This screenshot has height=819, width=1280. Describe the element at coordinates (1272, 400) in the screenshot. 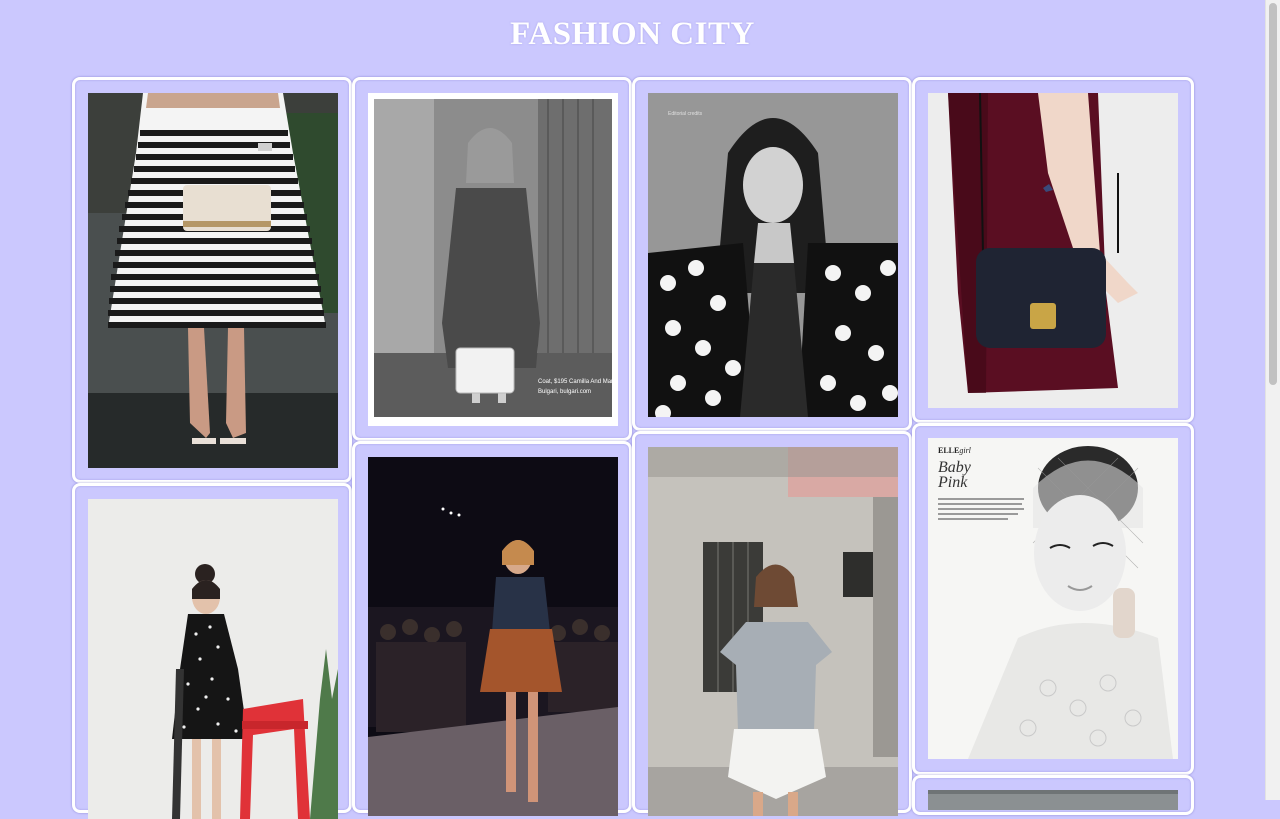

I see `vertical-scrollbar` at that location.